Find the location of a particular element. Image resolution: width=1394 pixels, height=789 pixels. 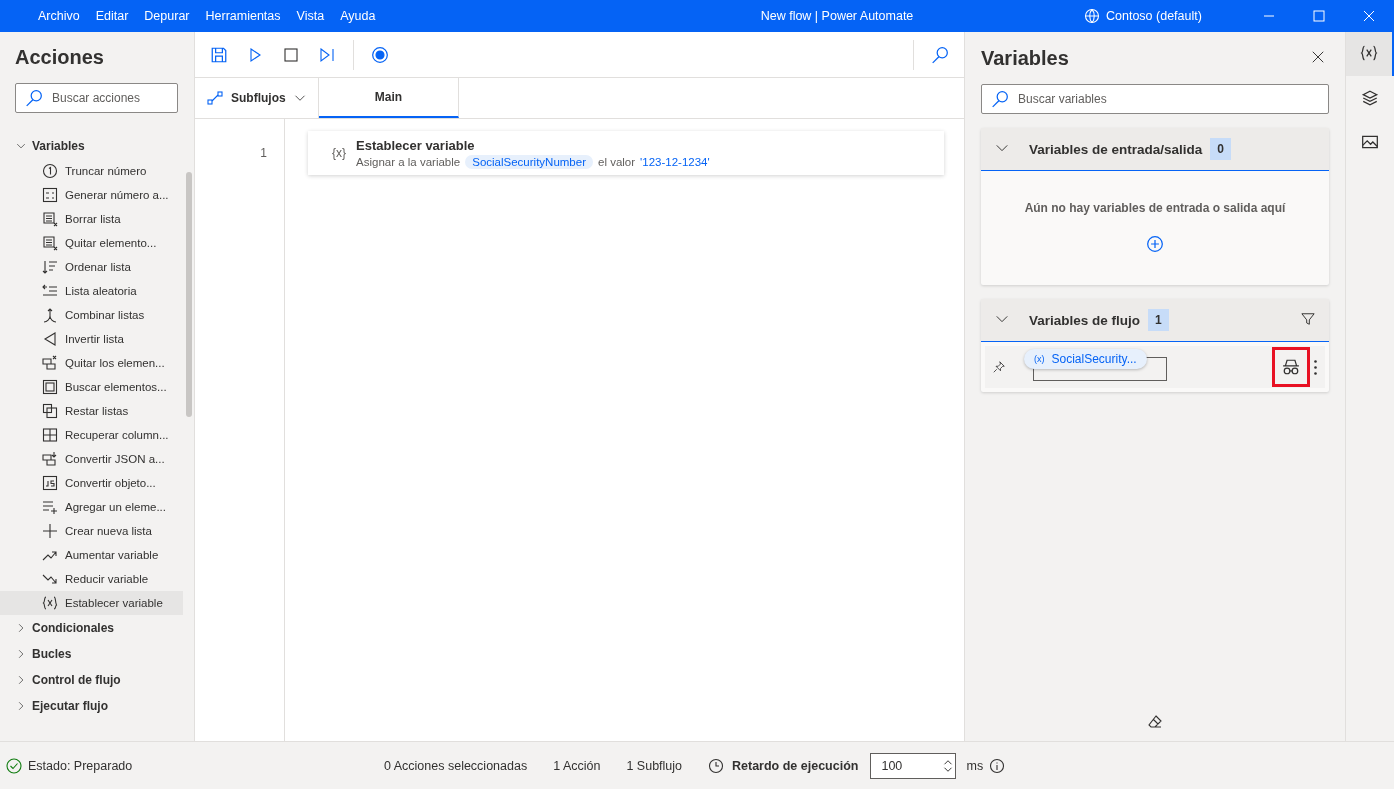

variables-tab is located at coordinates (1370, 54).